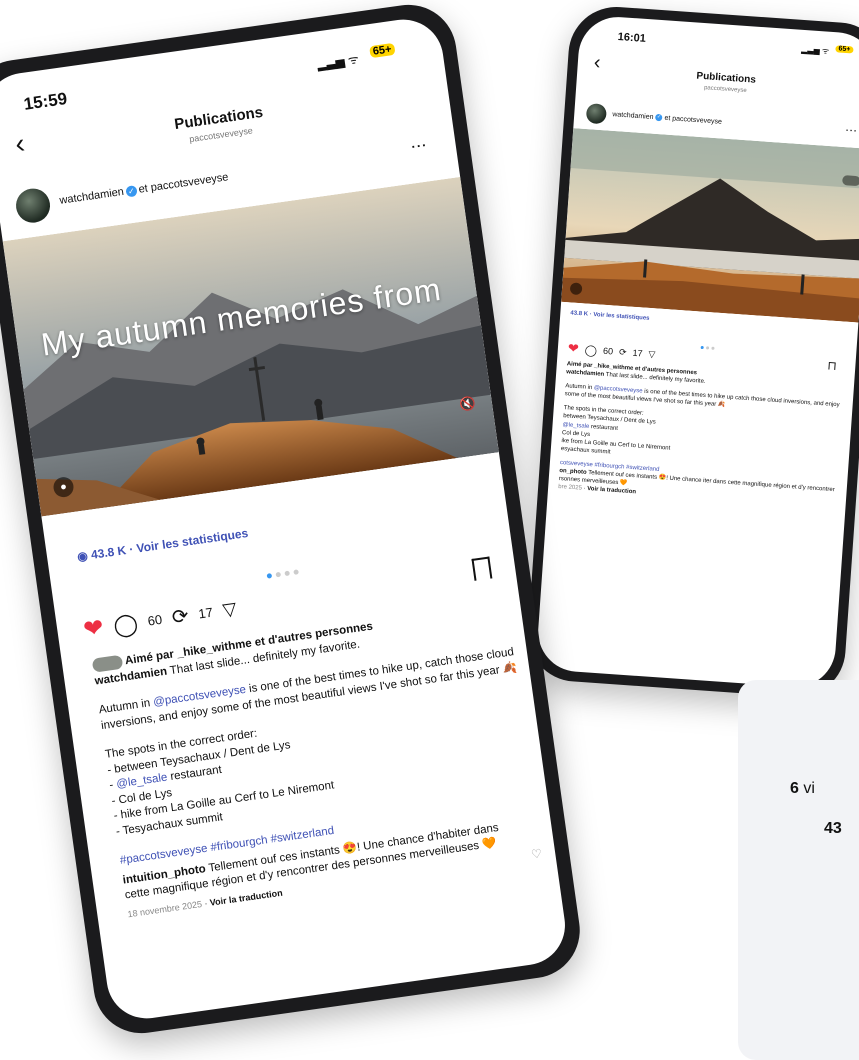 This screenshot has width=859, height=1060. I want to click on stats-card: 6 vi 43, so click(798, 870).